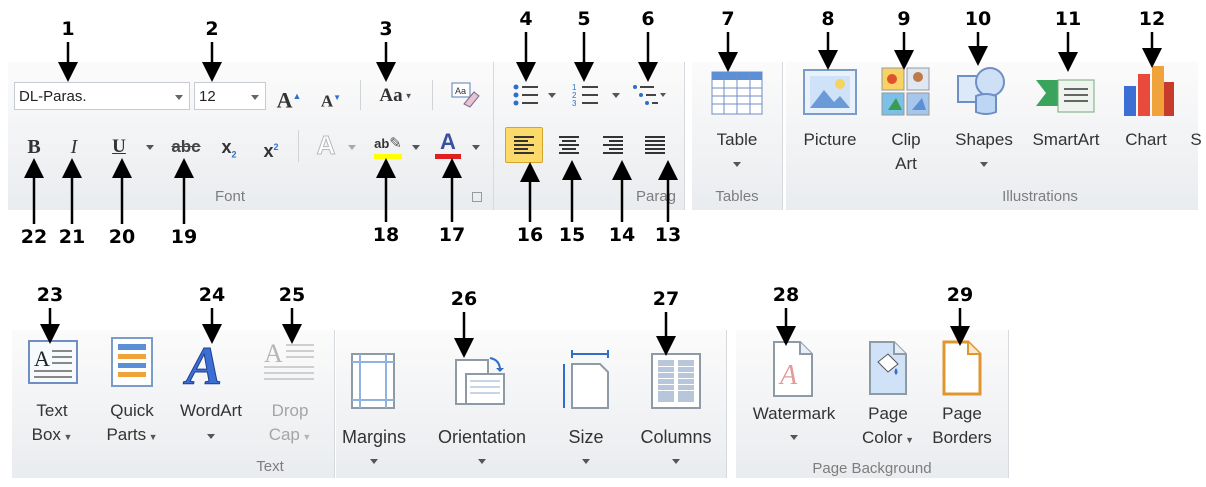 This screenshot has width=1206, height=487. I want to click on callout-11: 11, so click(1068, 19).